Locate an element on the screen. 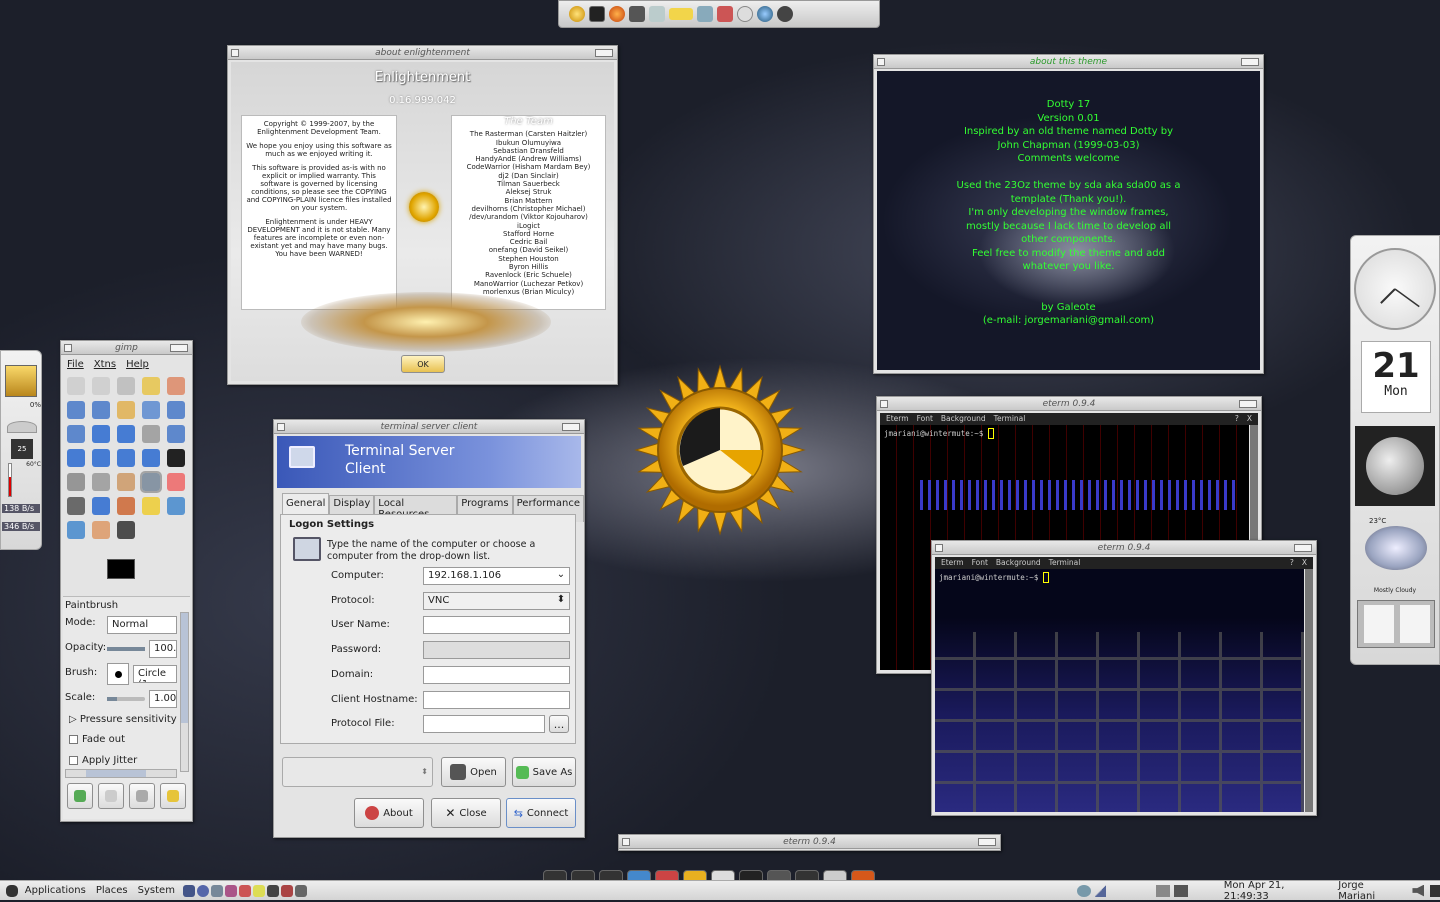 This screenshot has height=902, width=1440. paths-tool-icon is located at coordinates (126, 410).